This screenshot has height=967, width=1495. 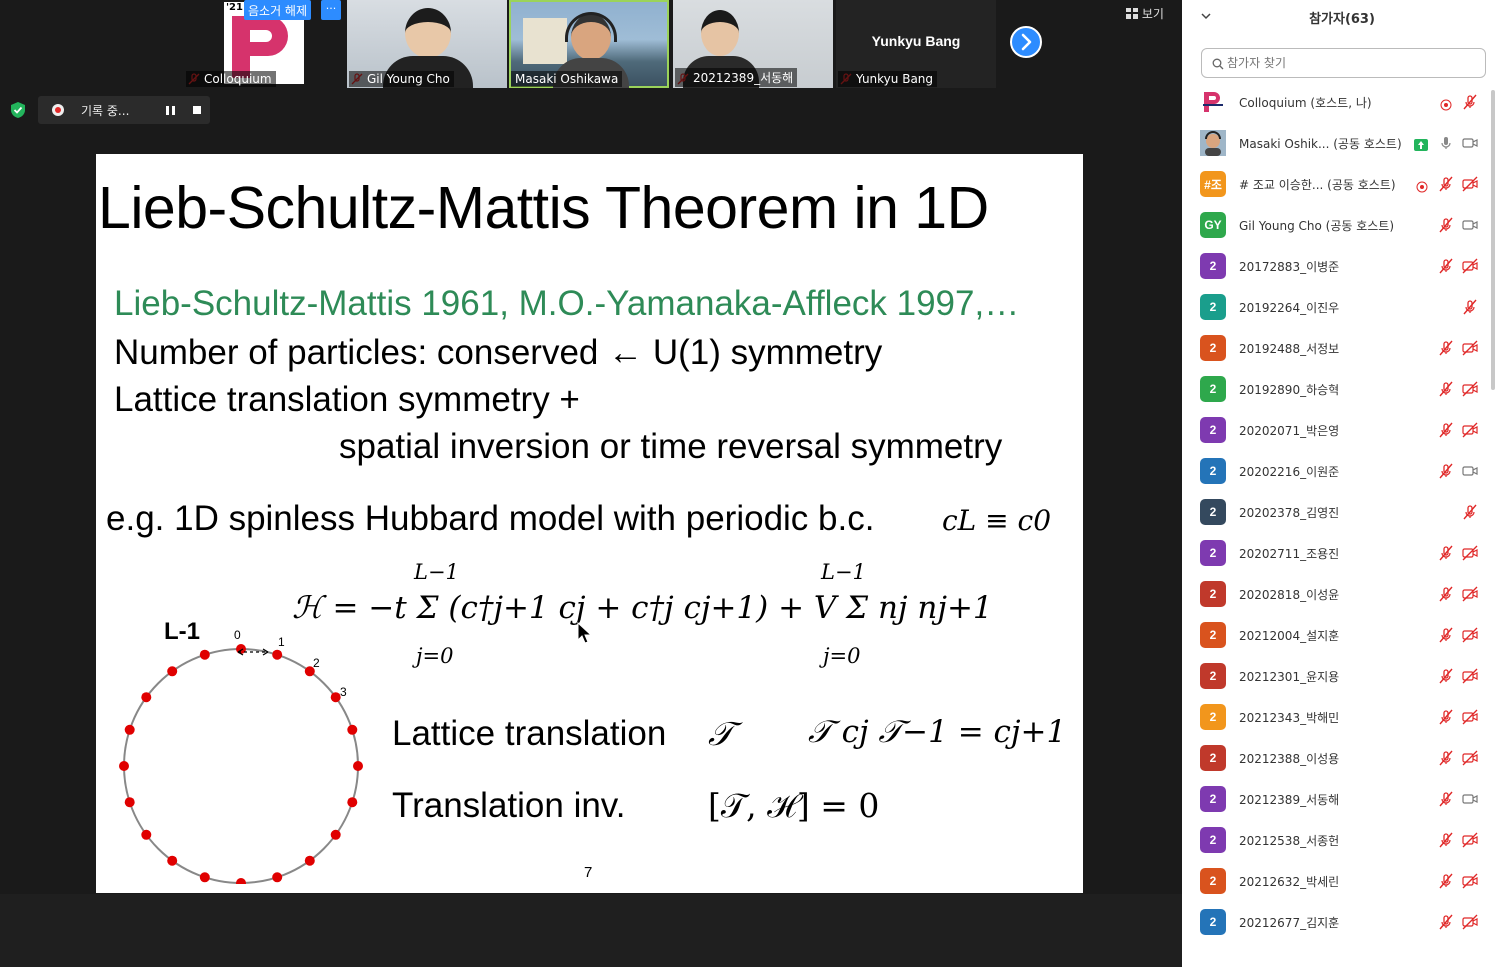 I want to click on participant-row: 2 20212388_이성용, so click(x=1338, y=757).